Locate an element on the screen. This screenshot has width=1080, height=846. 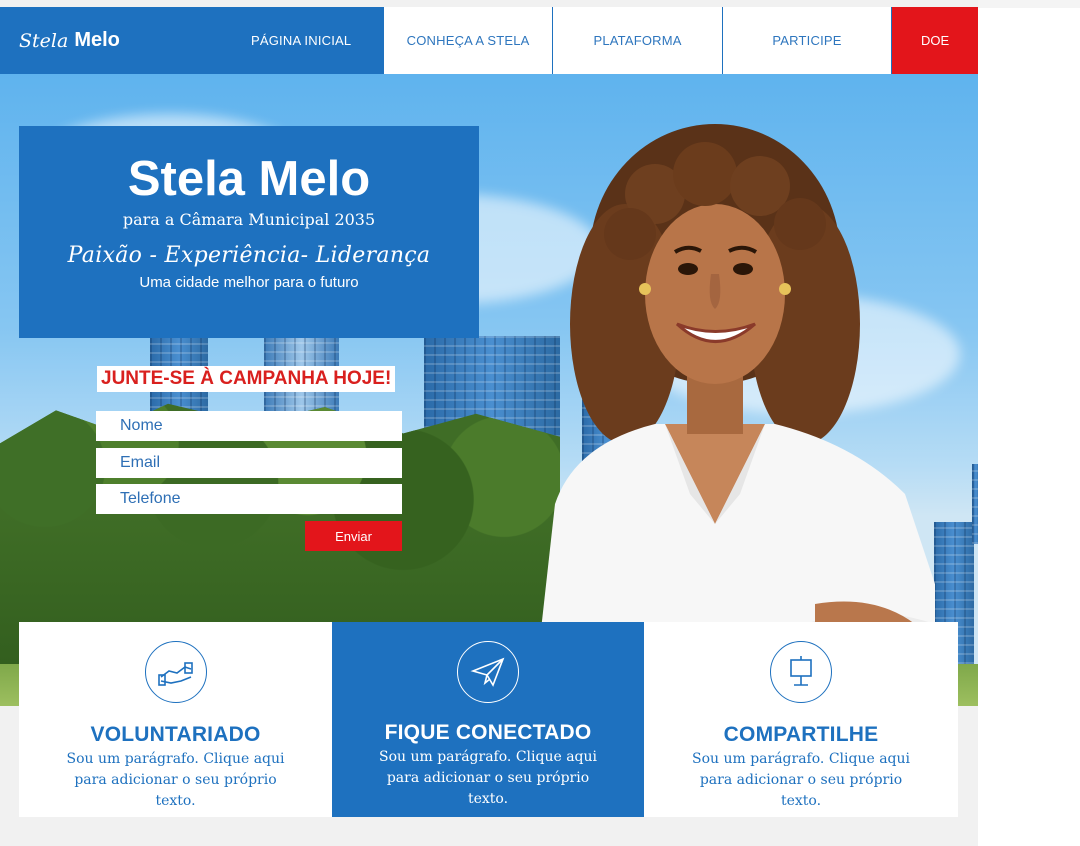
sign-board-icon is located at coordinates (801, 672).